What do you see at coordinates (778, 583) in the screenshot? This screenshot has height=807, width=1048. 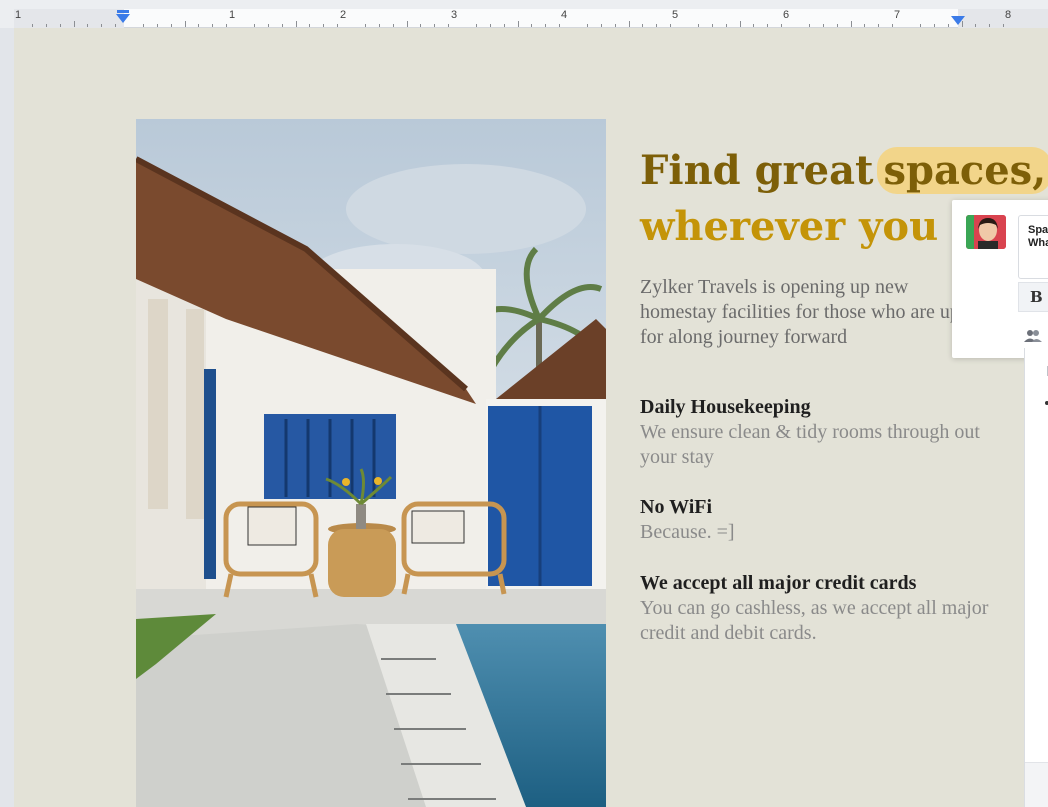 I see `feature-title: We accept all major credit cards` at bounding box center [778, 583].